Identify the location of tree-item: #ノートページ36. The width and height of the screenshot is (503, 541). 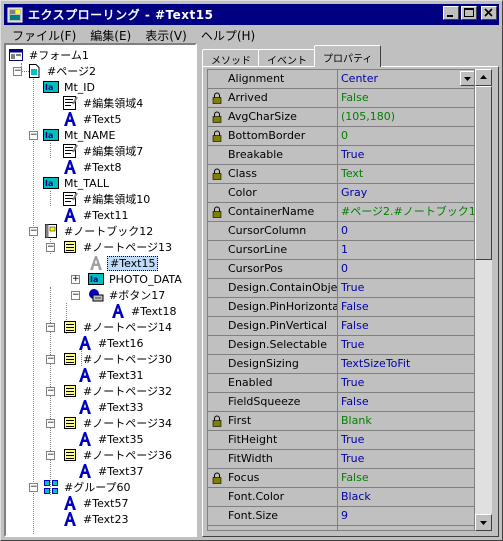
(118, 455).